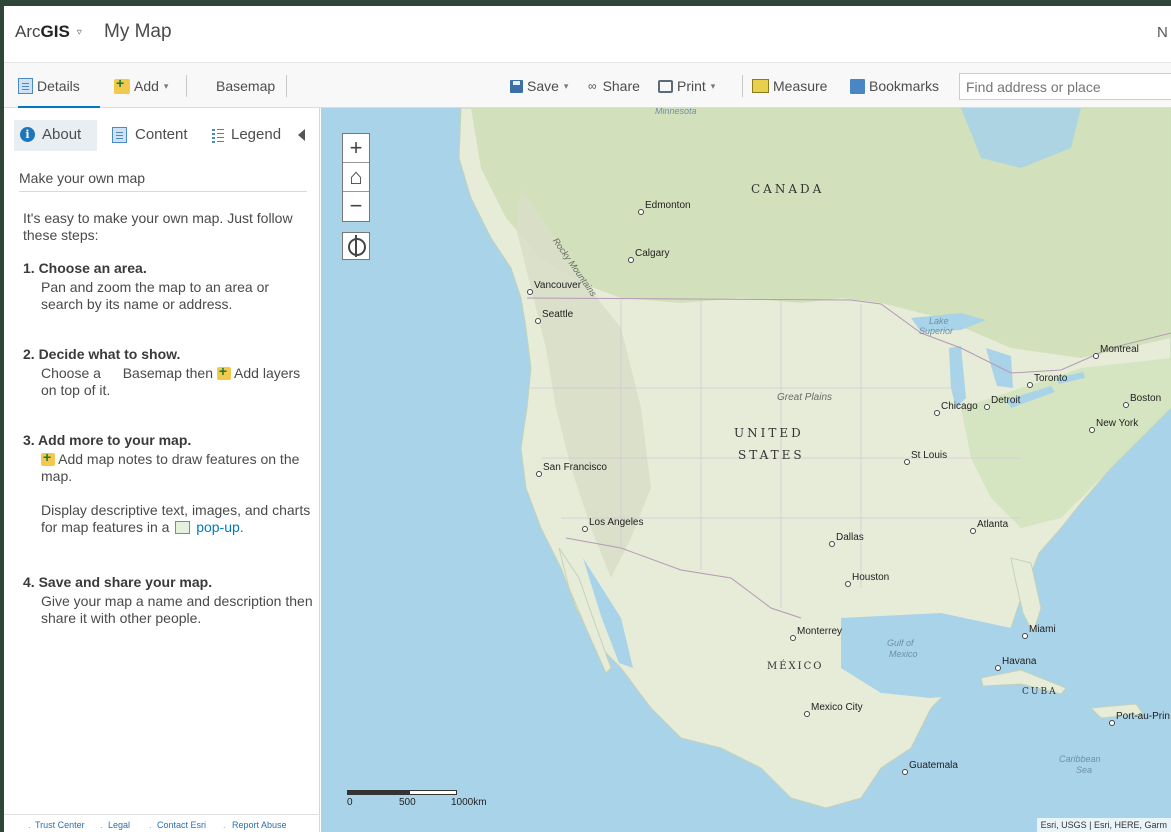 Image resolution: width=1171 pixels, height=832 pixels. What do you see at coordinates (219, 527) in the screenshot?
I see `popup-link: pop-up.` at bounding box center [219, 527].